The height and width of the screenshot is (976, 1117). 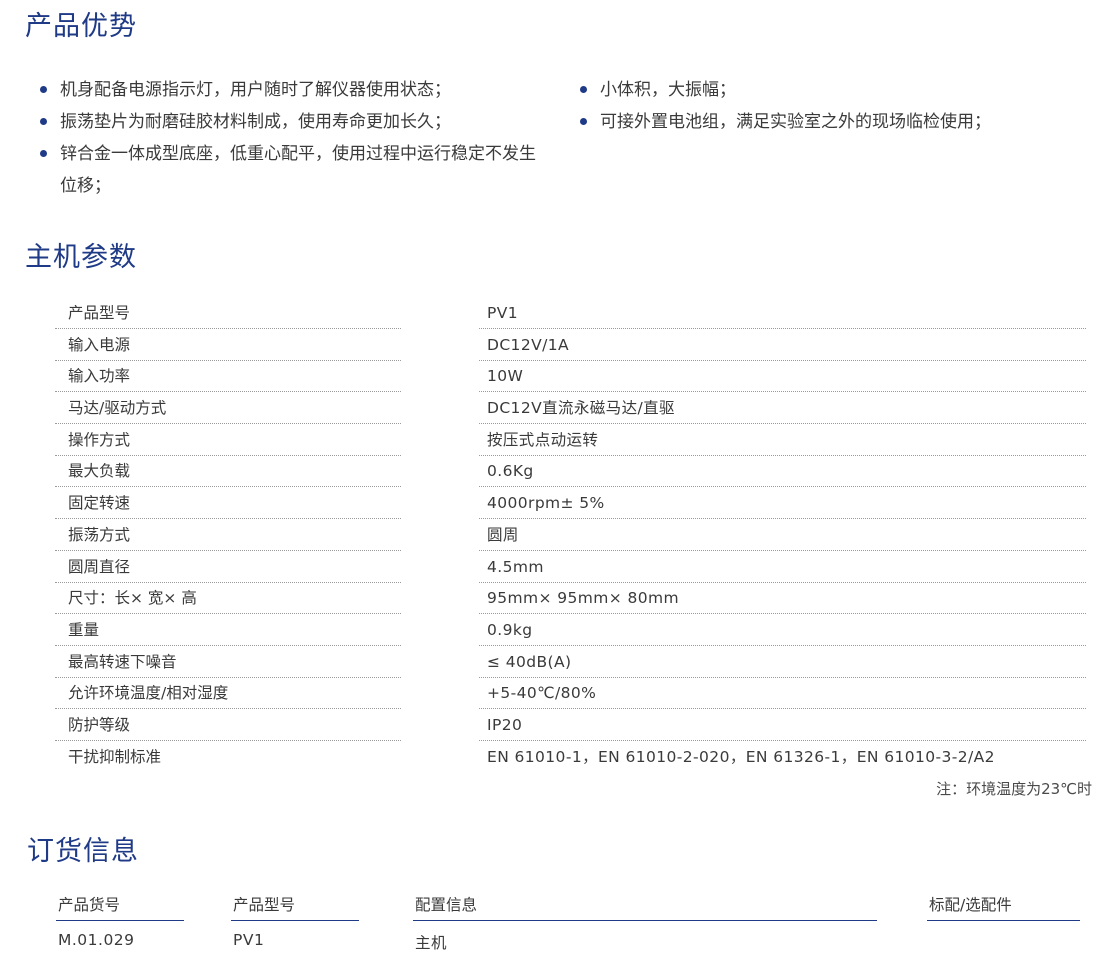 What do you see at coordinates (782, 472) in the screenshot?
I see `param-value: 0.6Kg` at bounding box center [782, 472].